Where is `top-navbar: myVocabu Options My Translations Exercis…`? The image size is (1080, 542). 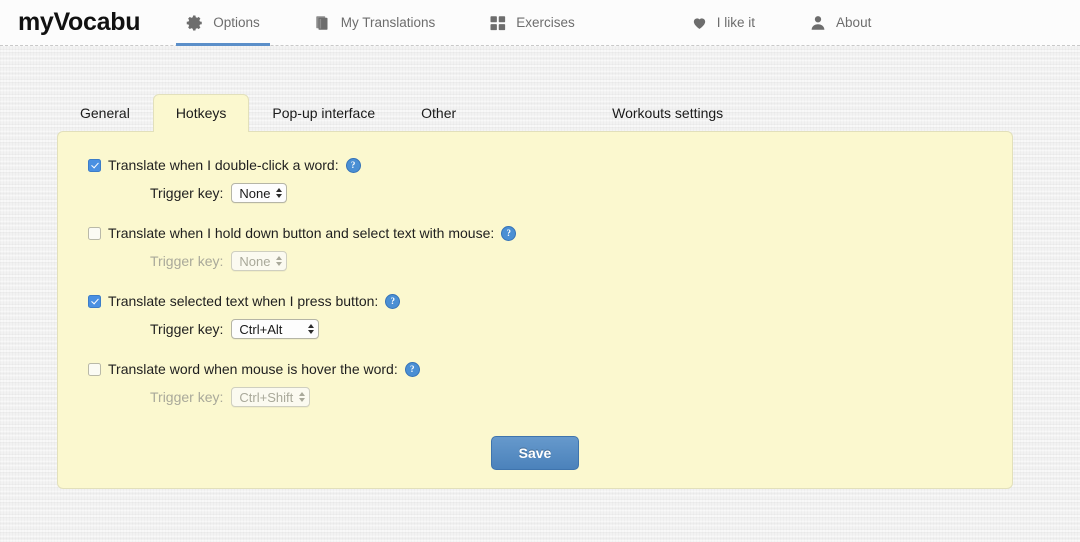 top-navbar: myVocabu Options My Translations Exercis… is located at coordinates (540, 23).